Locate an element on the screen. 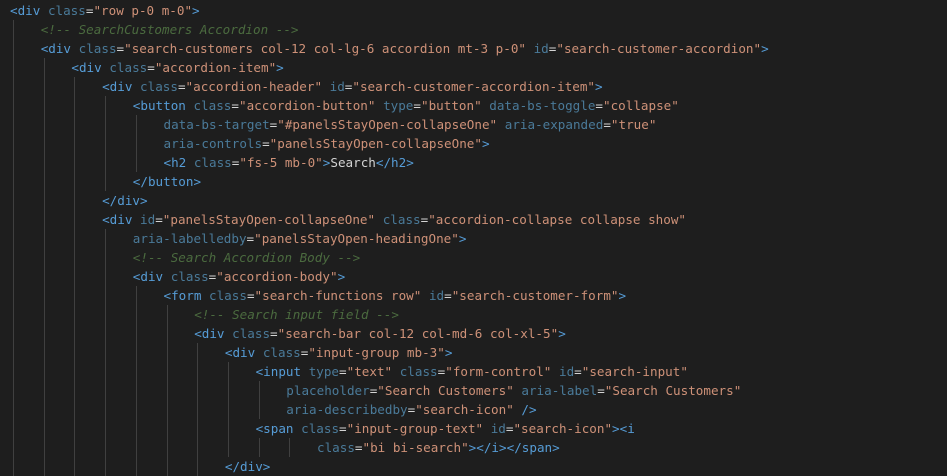 Image resolution: width=947 pixels, height=476 pixels. code-line: <!-- Search Accordion Body --> is located at coordinates (473, 257).